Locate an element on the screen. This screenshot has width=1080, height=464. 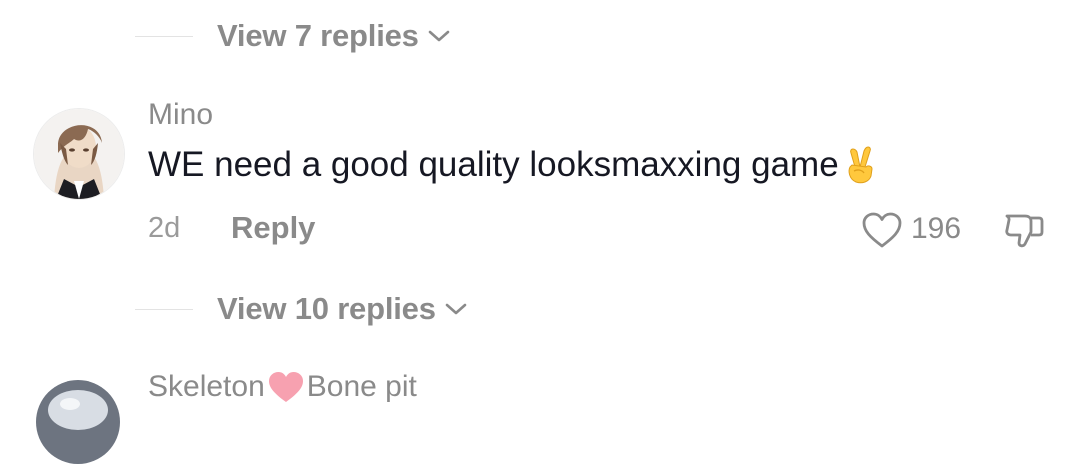
view-replies-row: View 10 replies is located at coordinates (301, 309).